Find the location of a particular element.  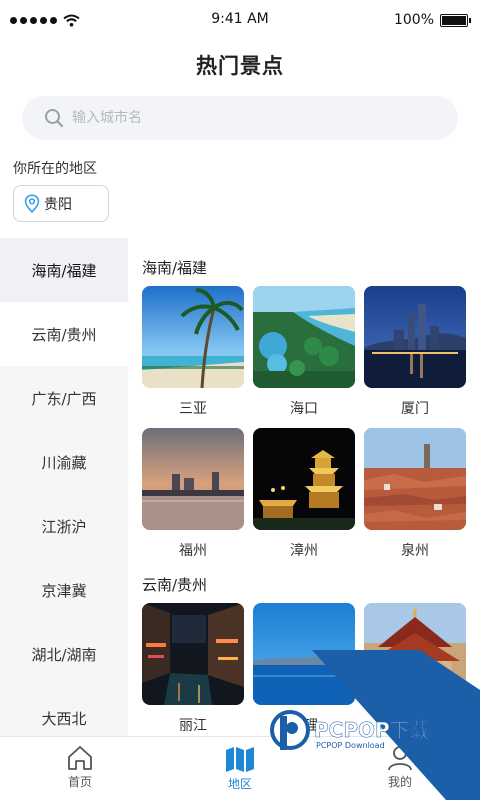

current-location-button: 贵阳 is located at coordinates (61, 203).